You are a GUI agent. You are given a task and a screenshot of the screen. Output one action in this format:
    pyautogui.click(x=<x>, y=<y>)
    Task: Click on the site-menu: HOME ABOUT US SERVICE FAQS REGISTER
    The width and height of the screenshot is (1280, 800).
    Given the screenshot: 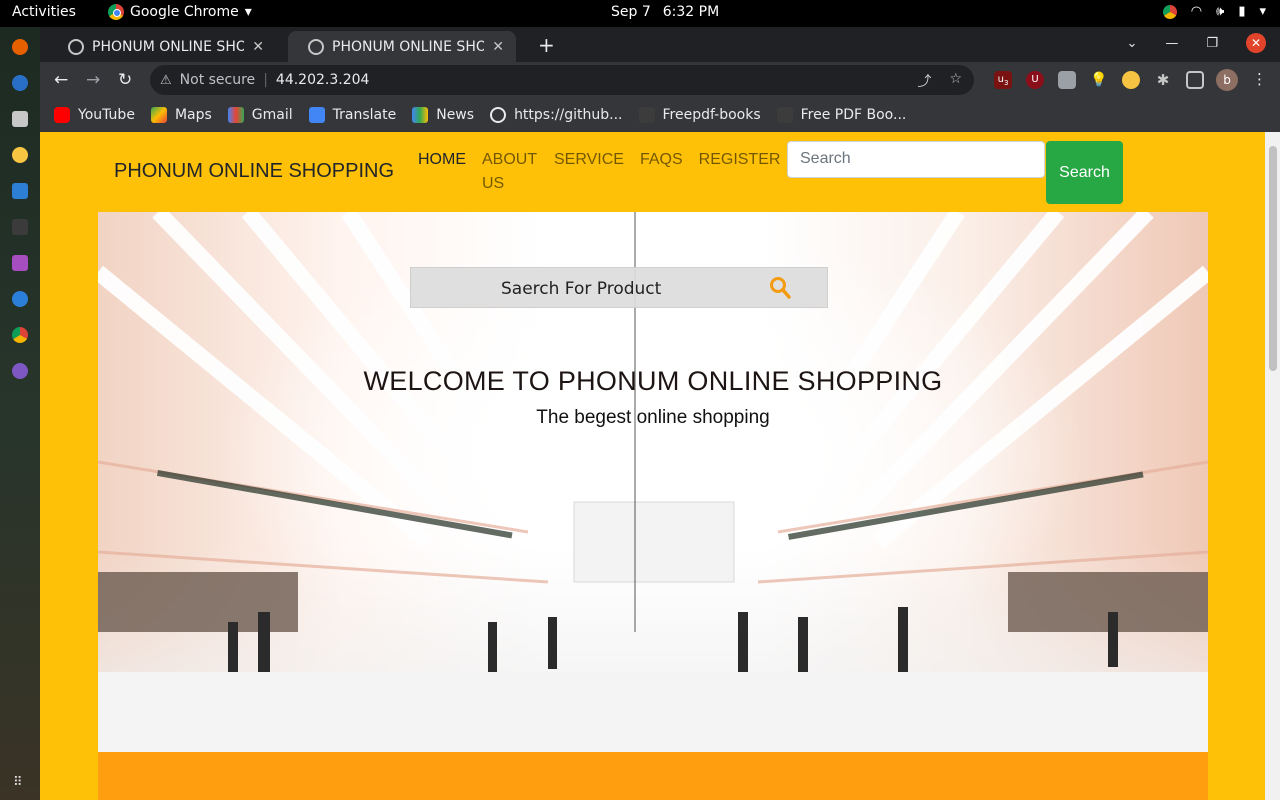 What is the action you would take?
    pyautogui.click(x=599, y=172)
    